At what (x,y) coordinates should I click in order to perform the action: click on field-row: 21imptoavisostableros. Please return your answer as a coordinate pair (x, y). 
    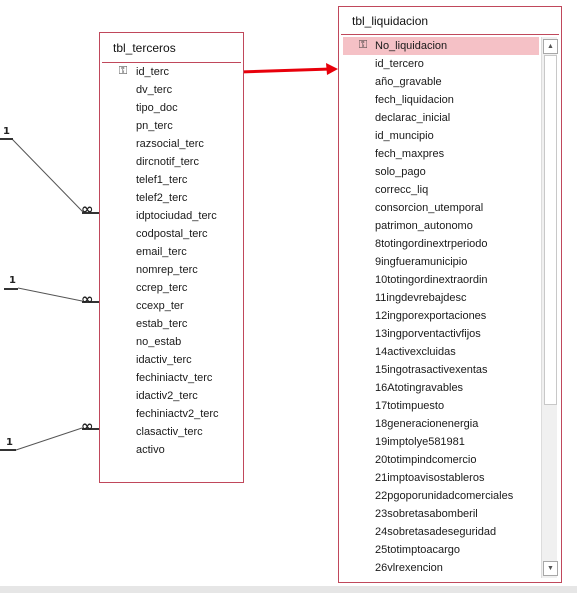
    Looking at the image, I should click on (441, 478).